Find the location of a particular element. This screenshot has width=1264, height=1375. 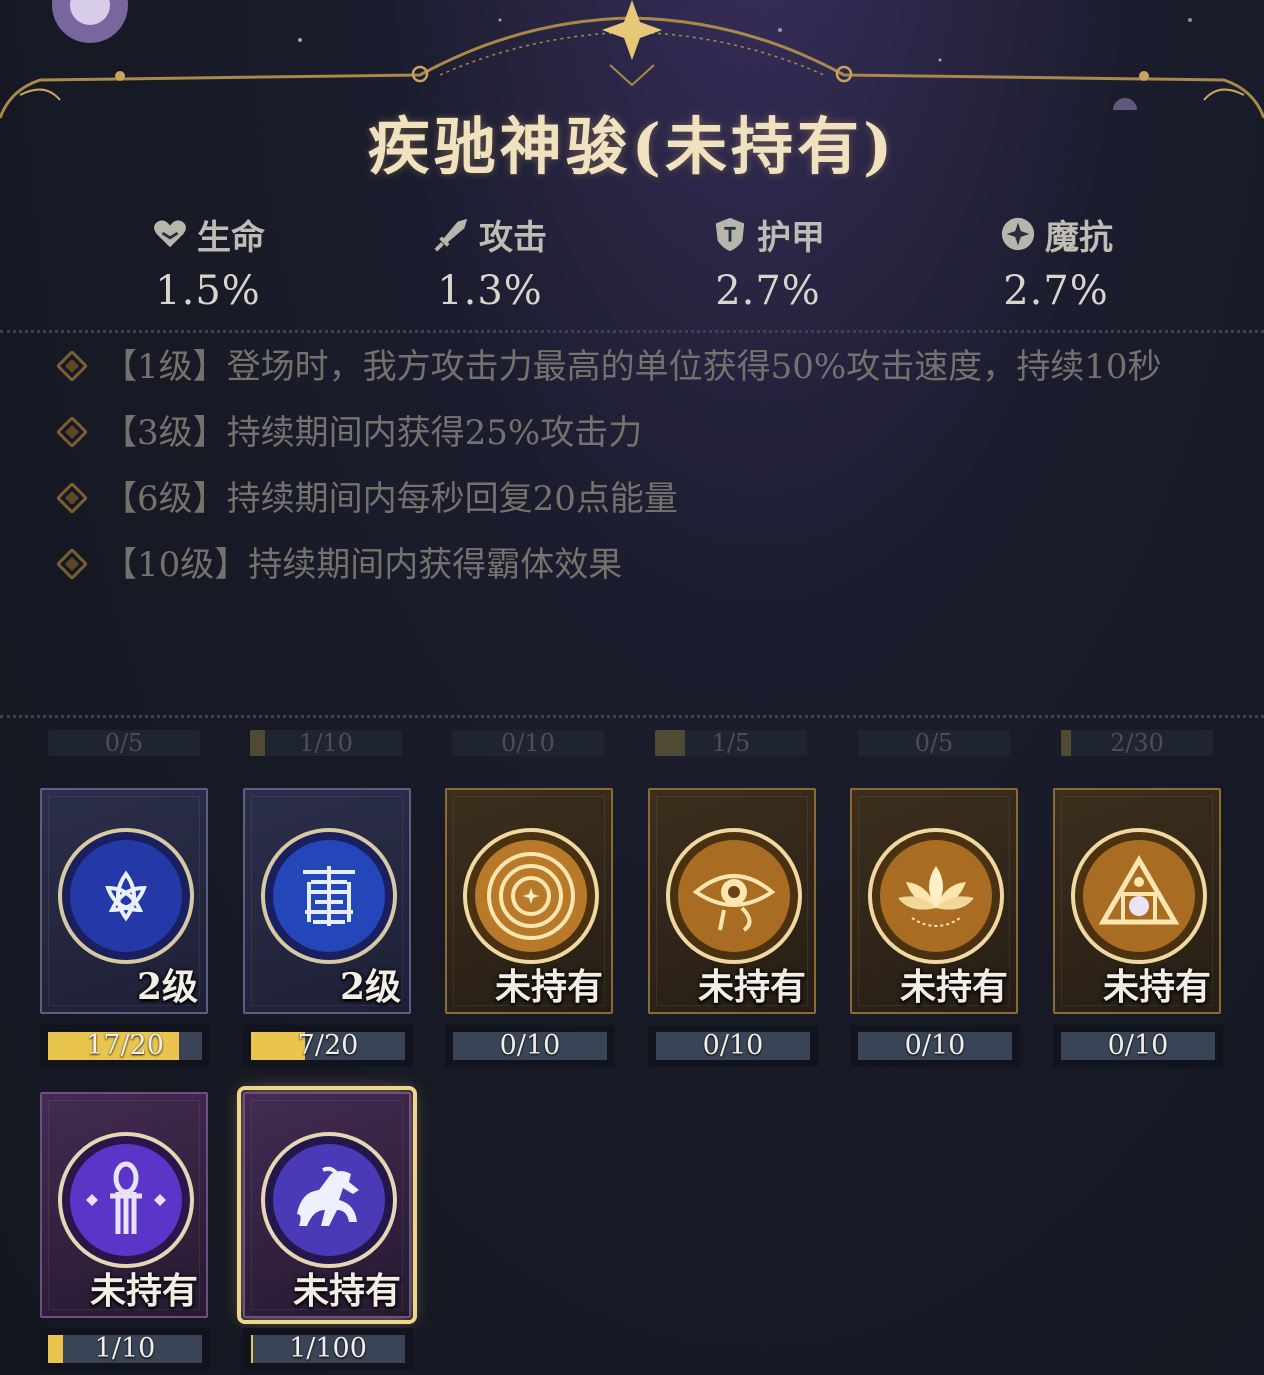

top-progress-text: 1/10 is located at coordinates (326, 743).